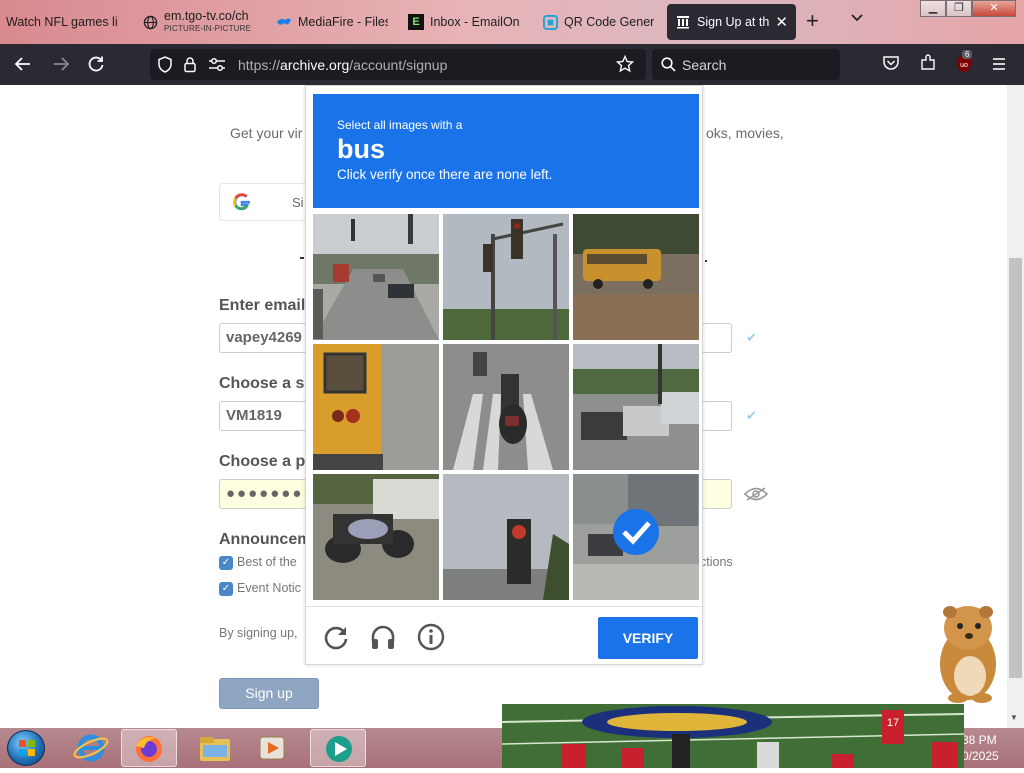  I want to click on bookmark-star-icon, so click(625, 66).